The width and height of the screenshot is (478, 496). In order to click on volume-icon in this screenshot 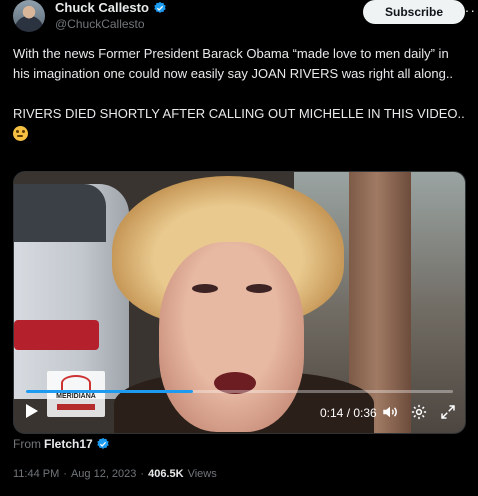, I will do `click(390, 412)`.